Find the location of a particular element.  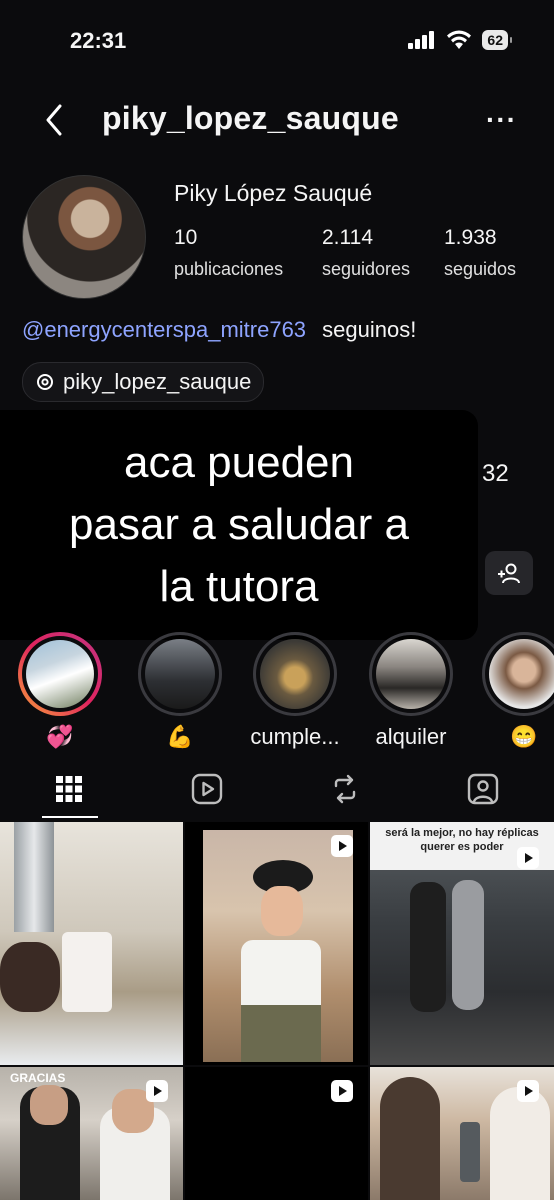

stat-followers-label: seguidores is located at coordinates (366, 269).